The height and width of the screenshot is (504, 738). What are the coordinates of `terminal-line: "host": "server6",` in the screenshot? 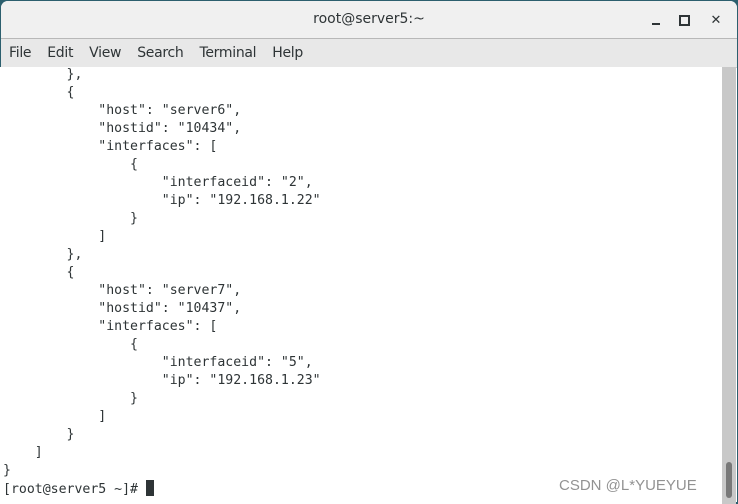 It's located at (122, 110).